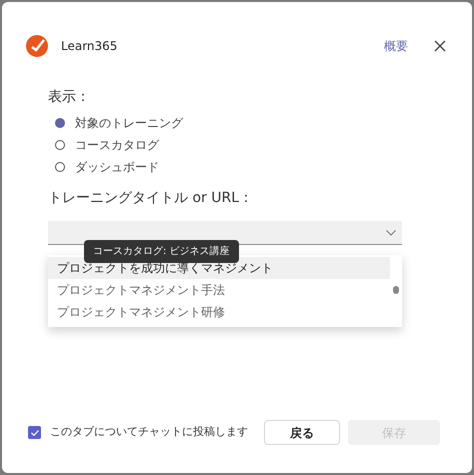  I want to click on dropdown-field, so click(225, 233).